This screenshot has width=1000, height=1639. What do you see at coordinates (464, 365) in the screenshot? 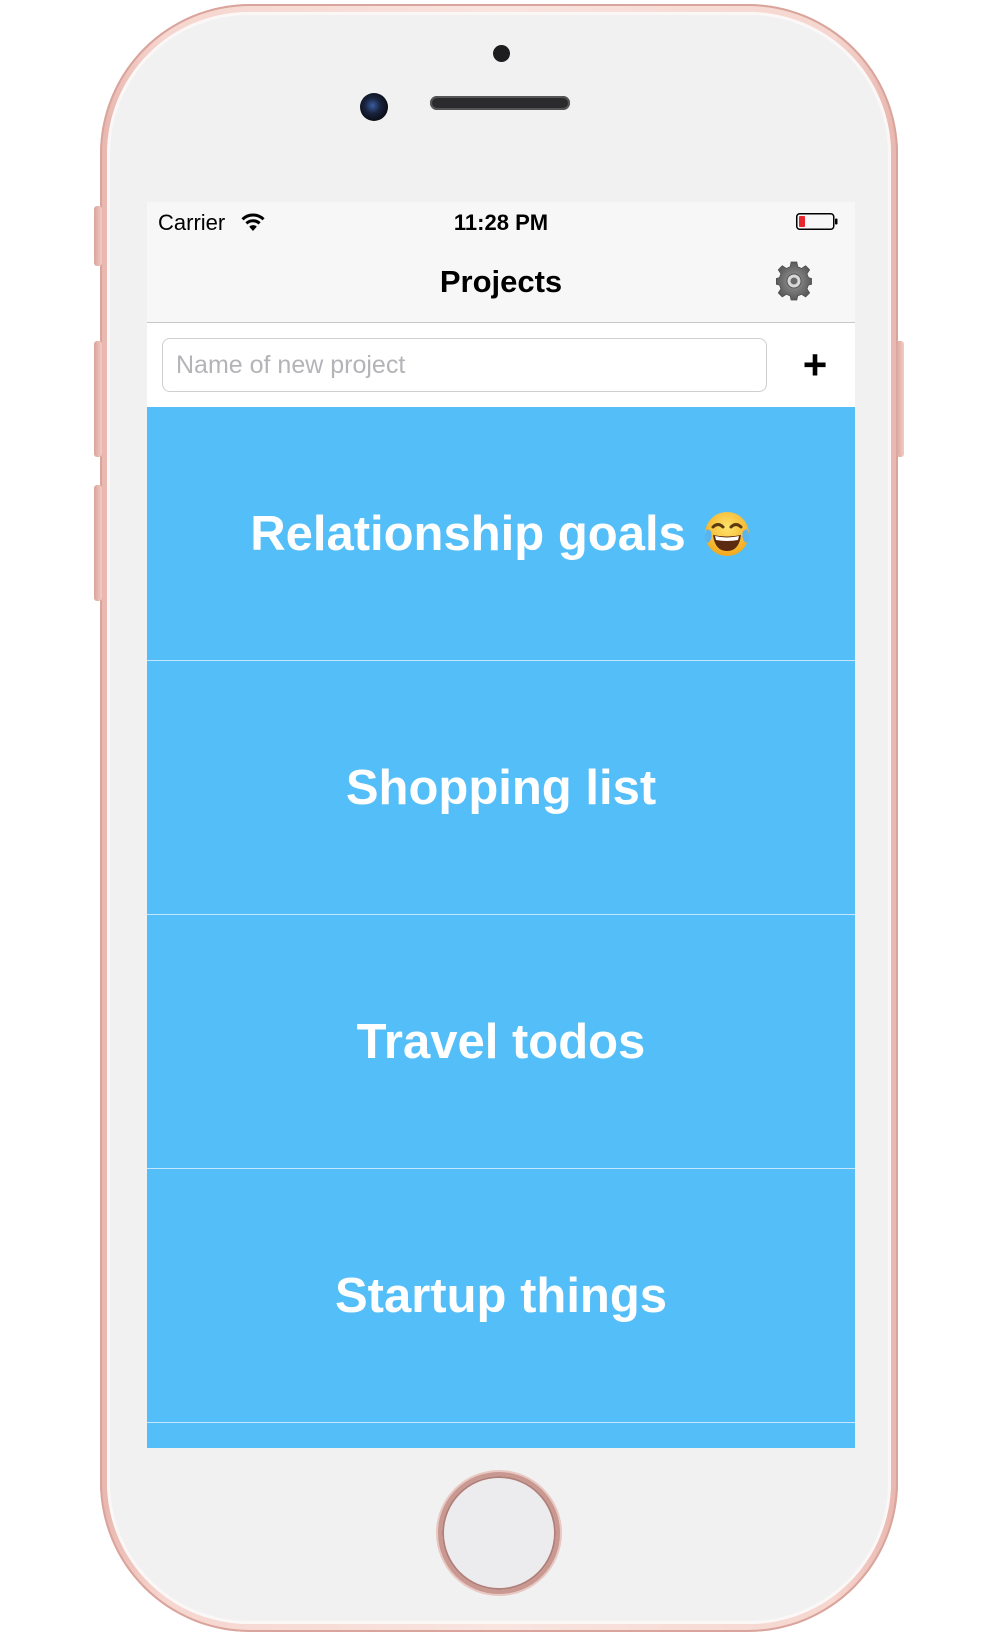
I see `new-project-input` at bounding box center [464, 365].